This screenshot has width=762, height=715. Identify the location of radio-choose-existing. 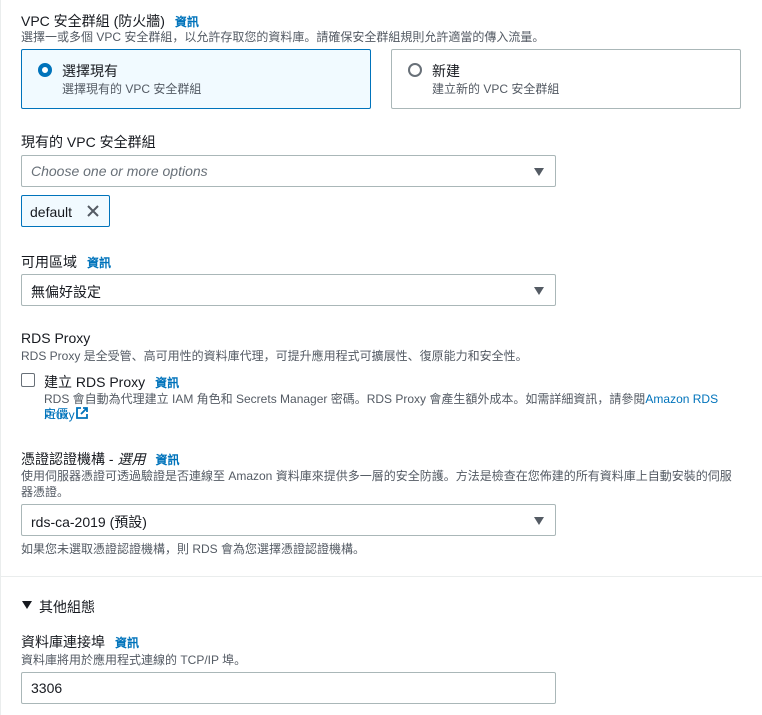
(45, 70).